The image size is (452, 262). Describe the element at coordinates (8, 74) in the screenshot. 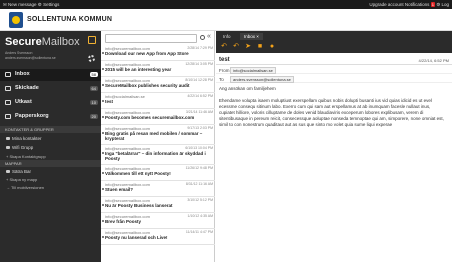

I see `inbox-icon` at that location.